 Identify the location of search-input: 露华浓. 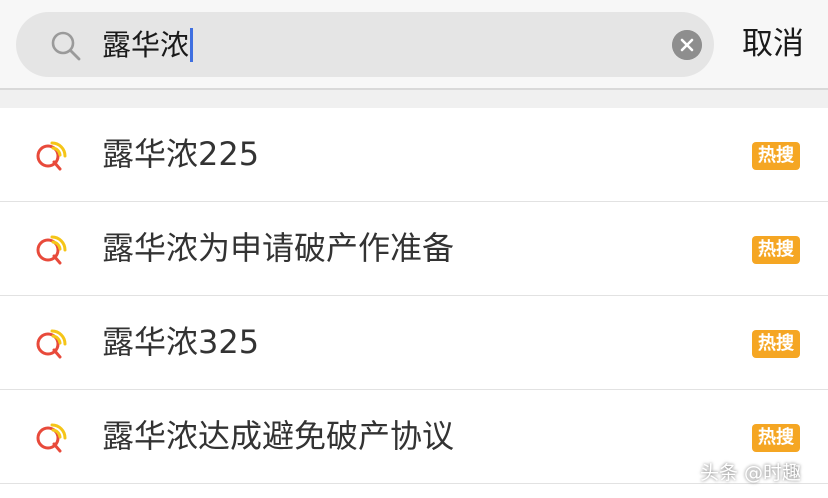
(365, 44).